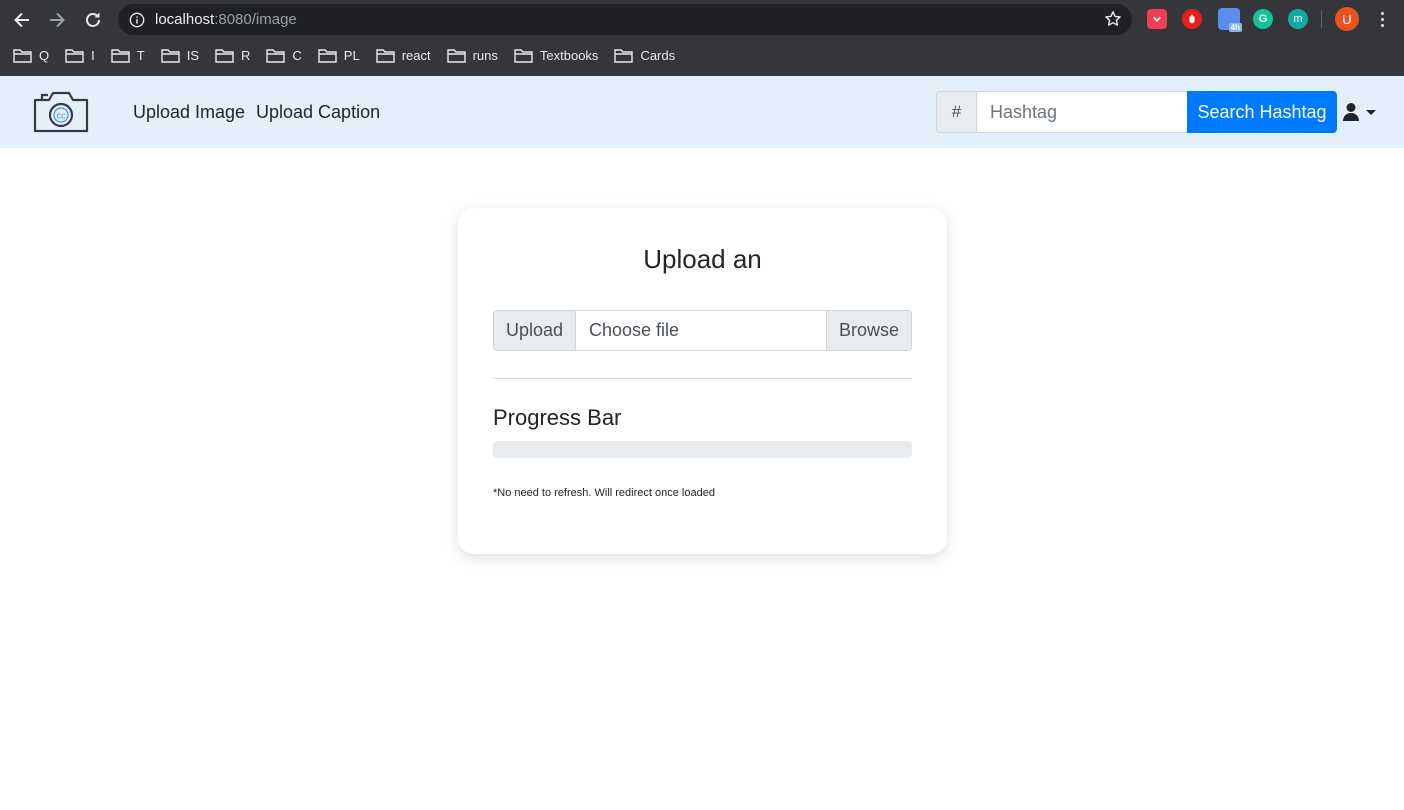  I want to click on bookmark-folder: T, so click(128, 55).